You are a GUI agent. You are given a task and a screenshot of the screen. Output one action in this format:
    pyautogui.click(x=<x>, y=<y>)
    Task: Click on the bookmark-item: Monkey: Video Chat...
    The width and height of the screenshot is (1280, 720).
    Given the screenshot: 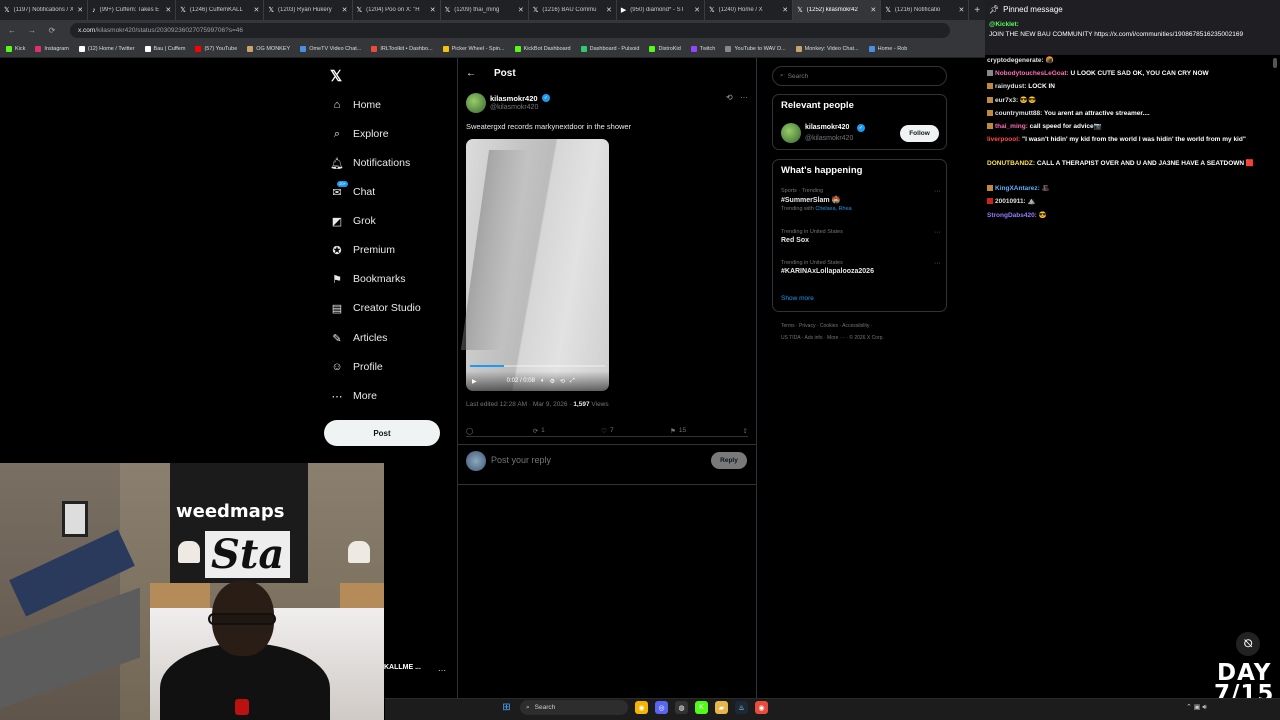 What is the action you would take?
    pyautogui.click(x=827, y=49)
    